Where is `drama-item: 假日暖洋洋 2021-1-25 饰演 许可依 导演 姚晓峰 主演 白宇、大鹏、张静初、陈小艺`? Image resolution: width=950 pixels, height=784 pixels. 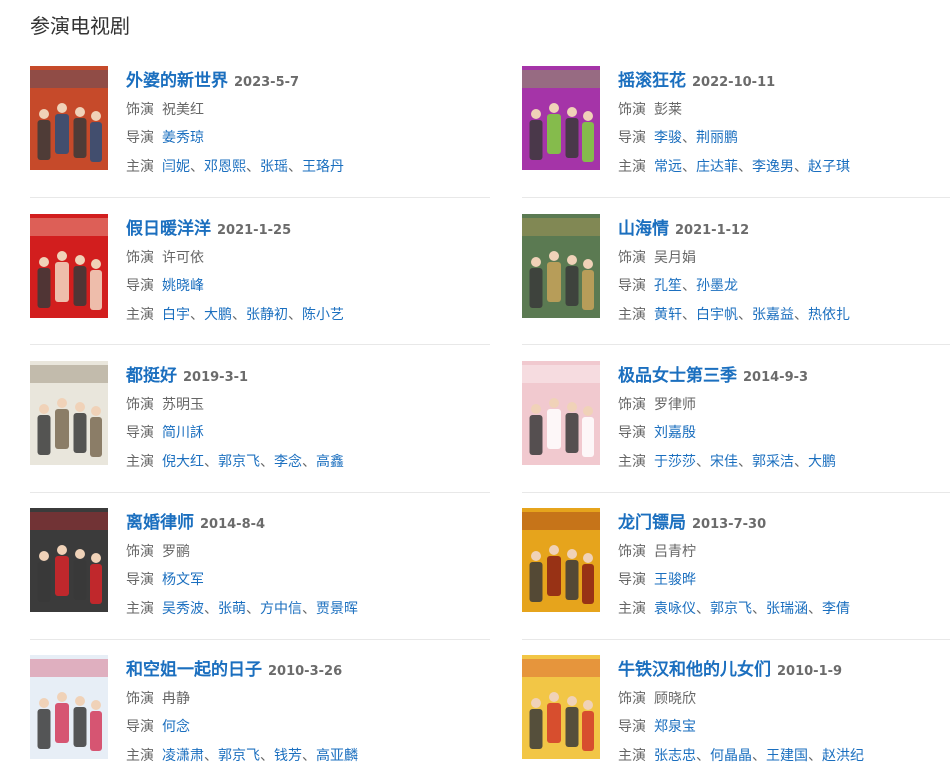
drama-item: 假日暖洋洋 2021-1-25 饰演 许可依 导演 姚晓峰 主演 白宇、大鹏、张静初、陈小艺 is located at coordinates (240, 269).